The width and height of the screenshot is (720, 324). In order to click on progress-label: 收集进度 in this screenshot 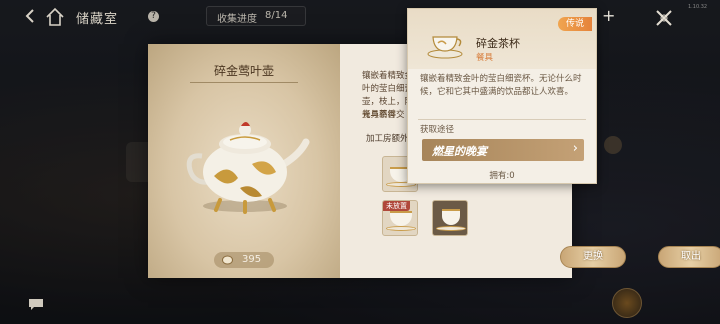, I will do `click(237, 19)`.